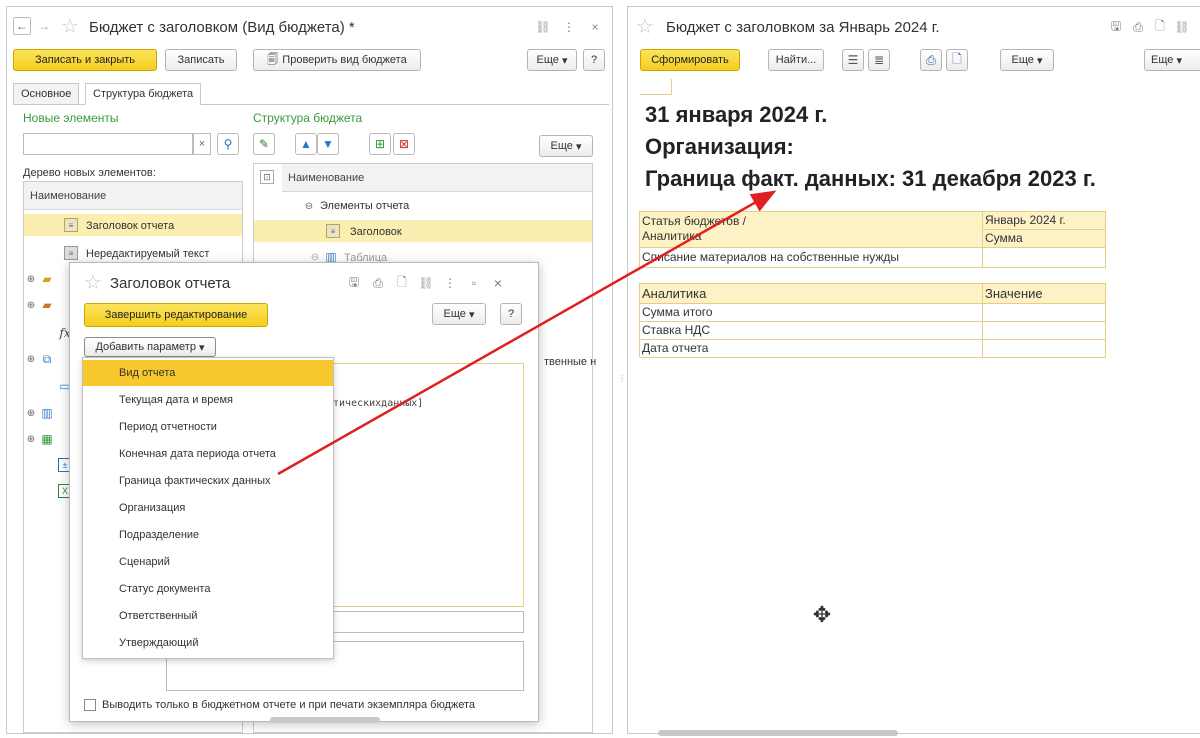 Image resolution: width=1200 pixels, height=738 pixels. What do you see at coordinates (736, 114) in the screenshot?
I see `report-date: 31 января 2024 г.` at bounding box center [736, 114].